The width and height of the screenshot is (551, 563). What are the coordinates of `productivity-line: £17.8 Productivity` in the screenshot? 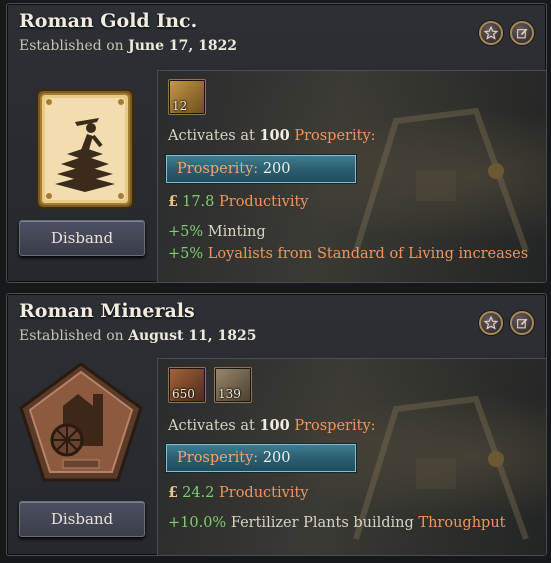 It's located at (238, 201).